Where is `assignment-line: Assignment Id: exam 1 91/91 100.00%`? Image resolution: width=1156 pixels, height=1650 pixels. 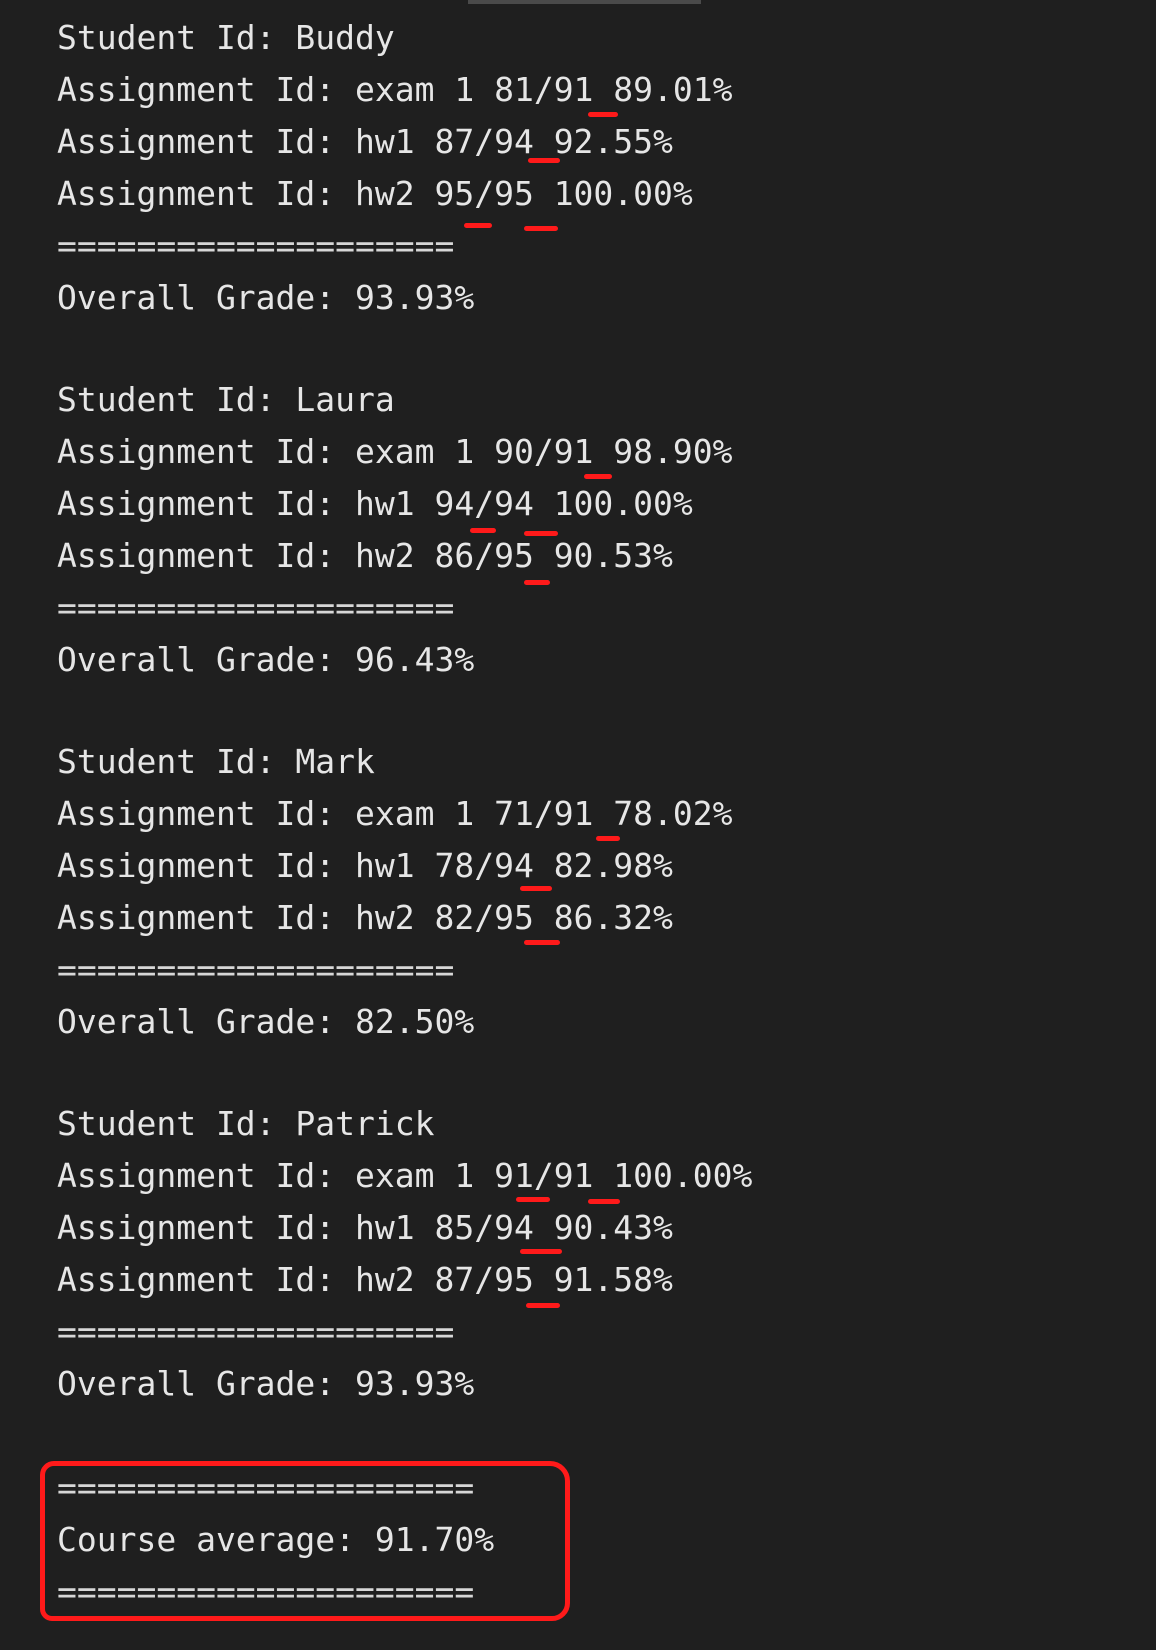
assignment-line: Assignment Id: exam 1 91/91 100.00% is located at coordinates (405, 1175).